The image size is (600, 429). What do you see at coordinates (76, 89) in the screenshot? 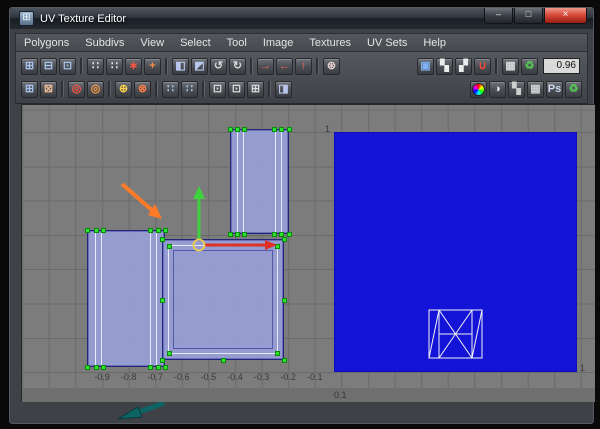
I see `delete-uvs-icon: ◎` at bounding box center [76, 89].